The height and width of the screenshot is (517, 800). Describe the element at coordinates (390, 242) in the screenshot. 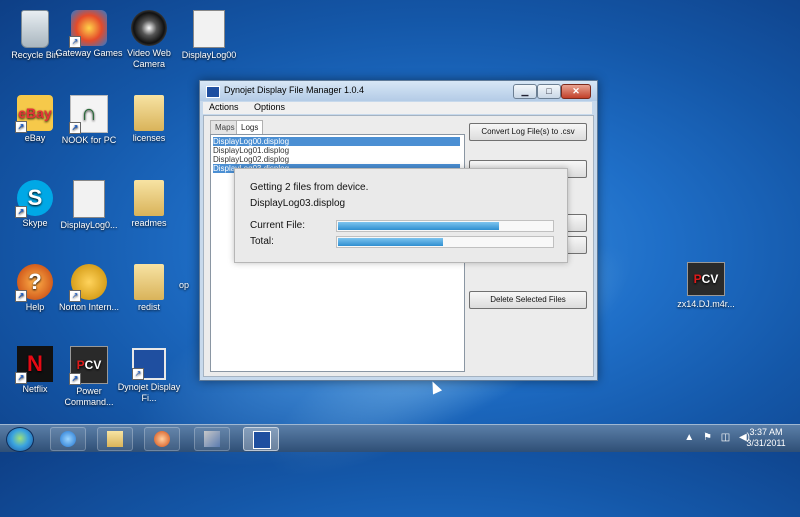

I see `total-progress-fill` at that location.